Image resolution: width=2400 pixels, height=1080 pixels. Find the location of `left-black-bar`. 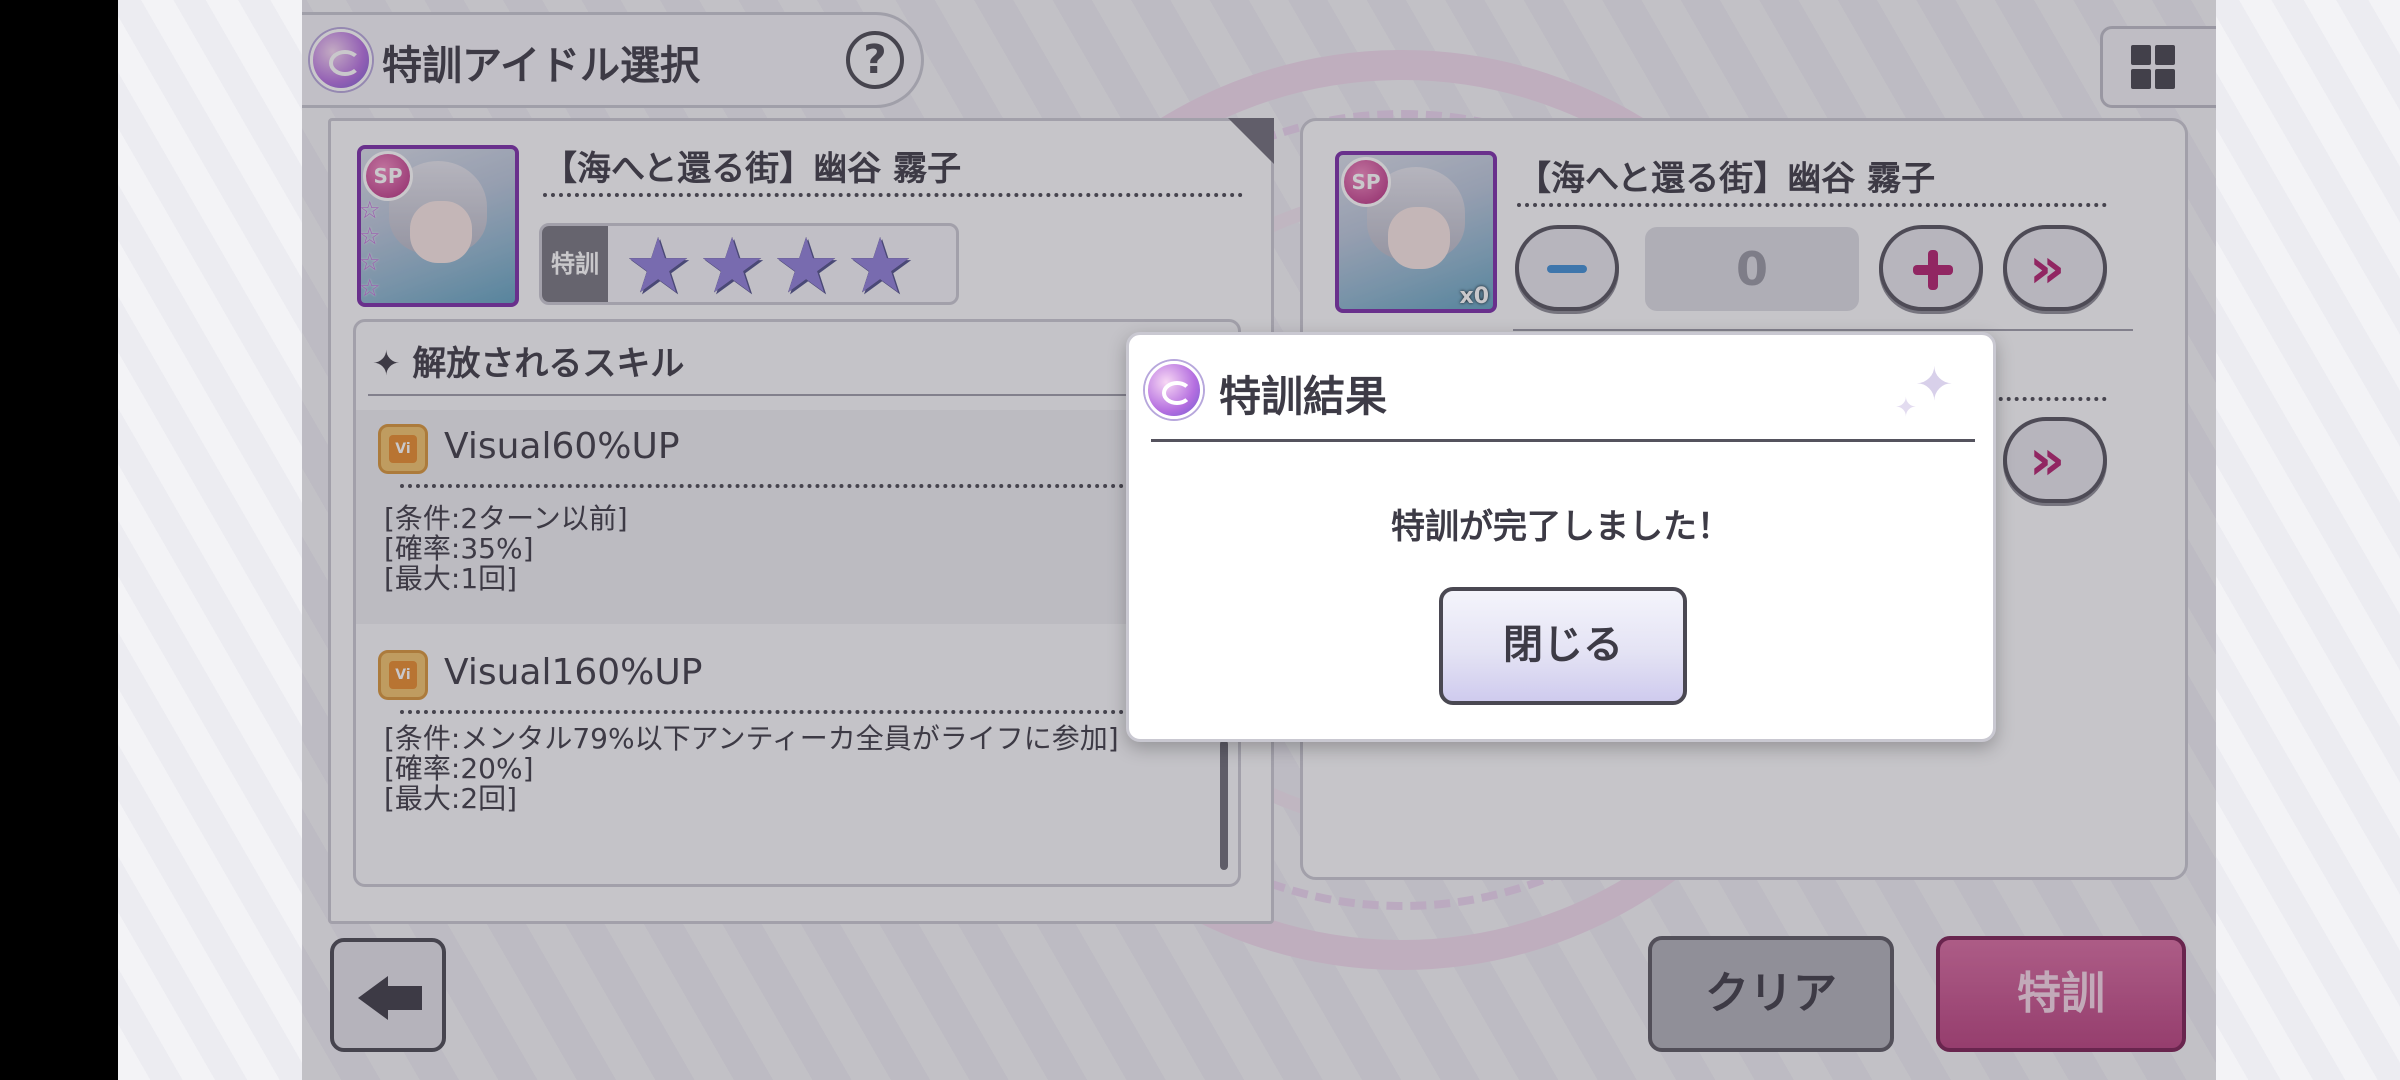

left-black-bar is located at coordinates (59, 540).